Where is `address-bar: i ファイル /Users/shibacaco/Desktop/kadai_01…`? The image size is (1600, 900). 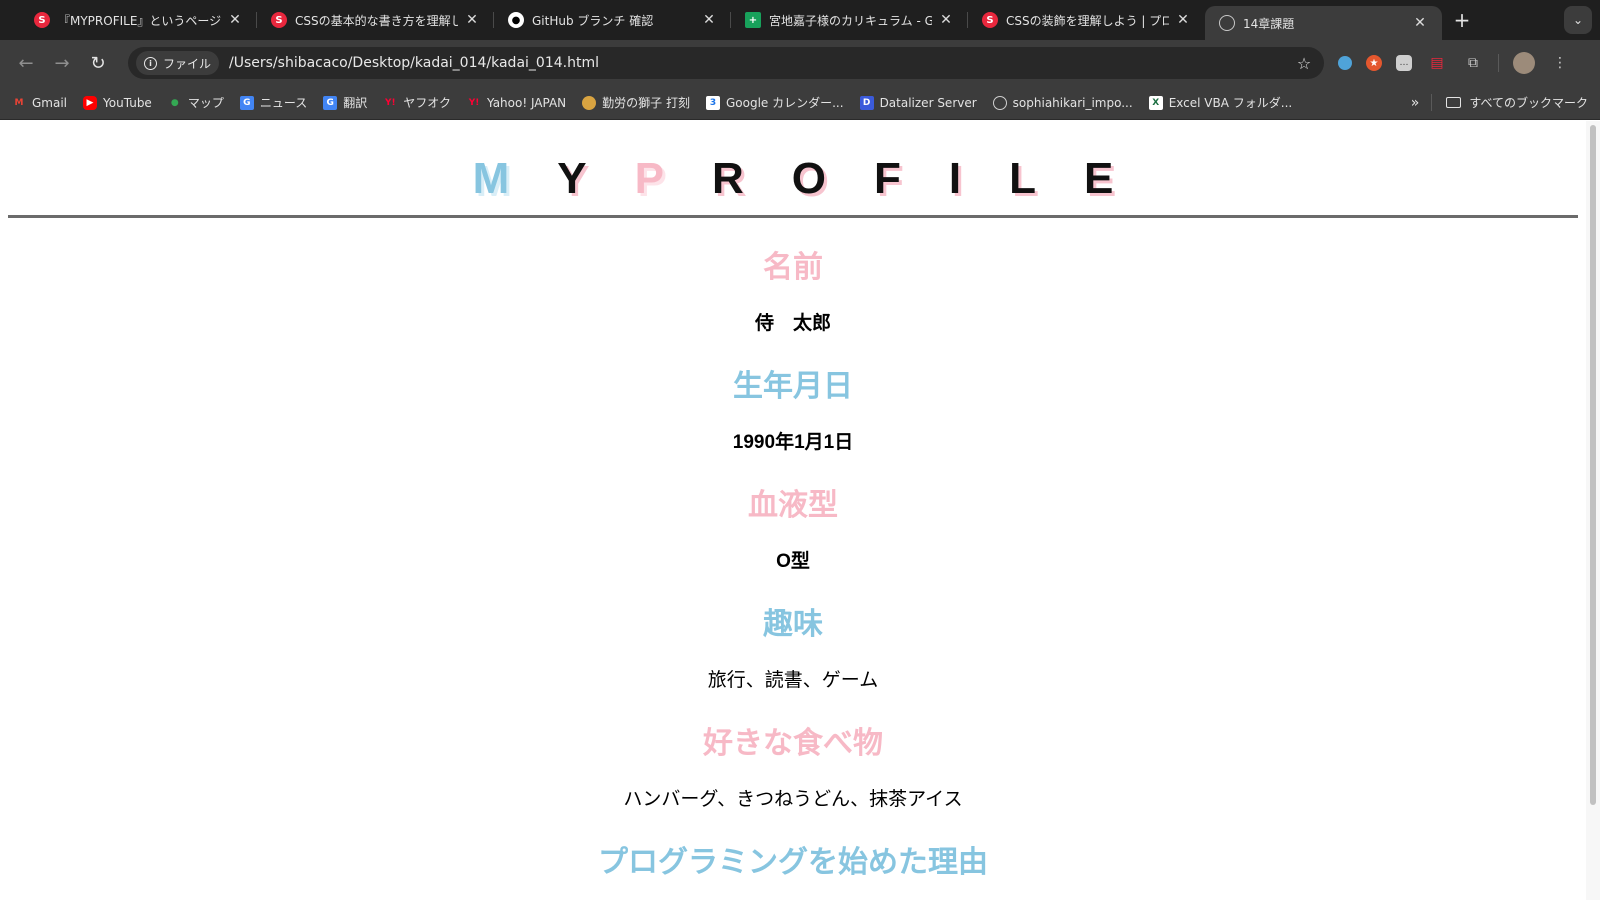
address-bar: i ファイル /Users/shibacaco/Desktop/kadai_01… is located at coordinates (726, 63).